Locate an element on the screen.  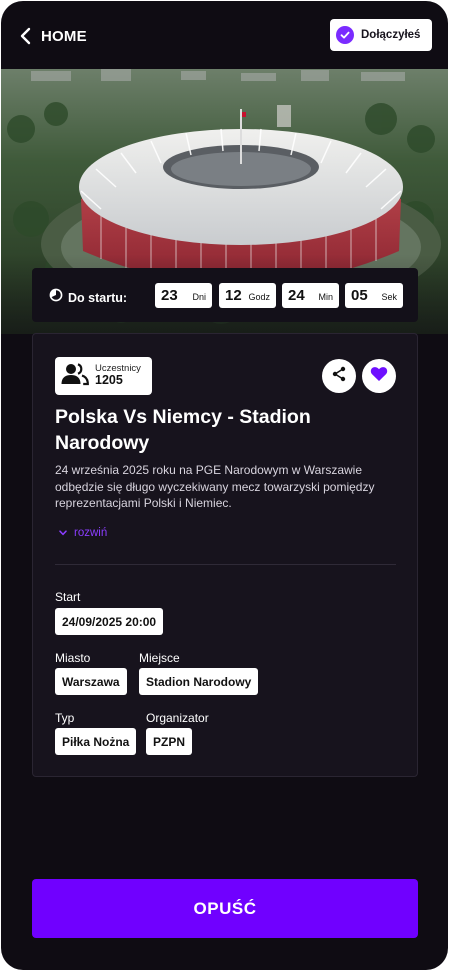
heart-icon is located at coordinates (379, 376).